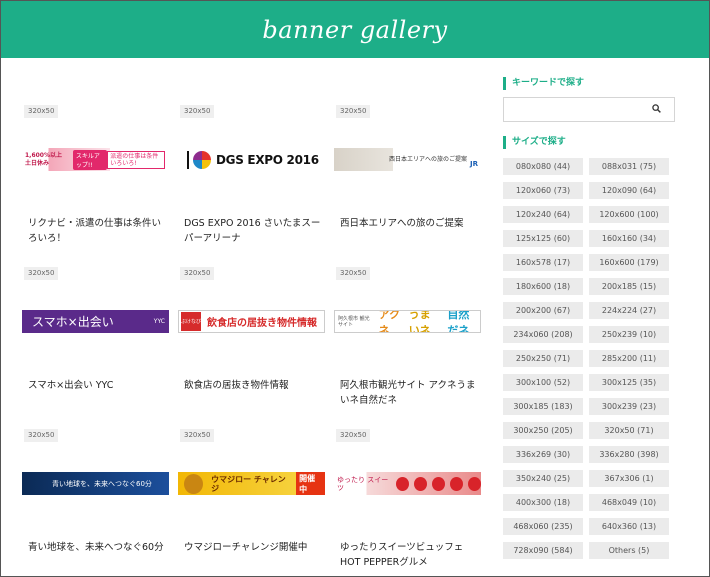 Image resolution: width=710 pixels, height=577 pixels. What do you see at coordinates (194, 483) in the screenshot?
I see `mascot-icon` at bounding box center [194, 483].